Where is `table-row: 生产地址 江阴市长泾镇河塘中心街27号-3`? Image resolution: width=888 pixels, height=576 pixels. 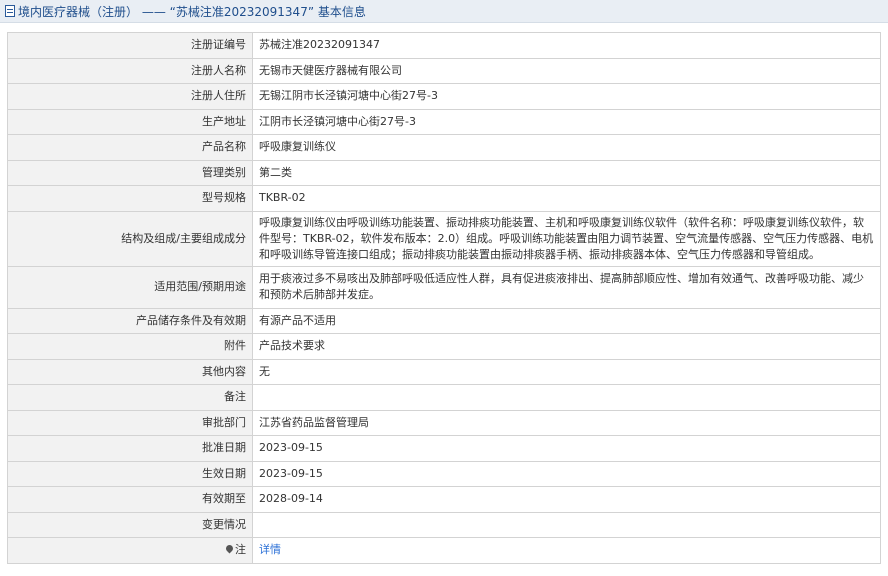 table-row: 生产地址 江阴市长泾镇河塘中心街27号-3 is located at coordinates (444, 121).